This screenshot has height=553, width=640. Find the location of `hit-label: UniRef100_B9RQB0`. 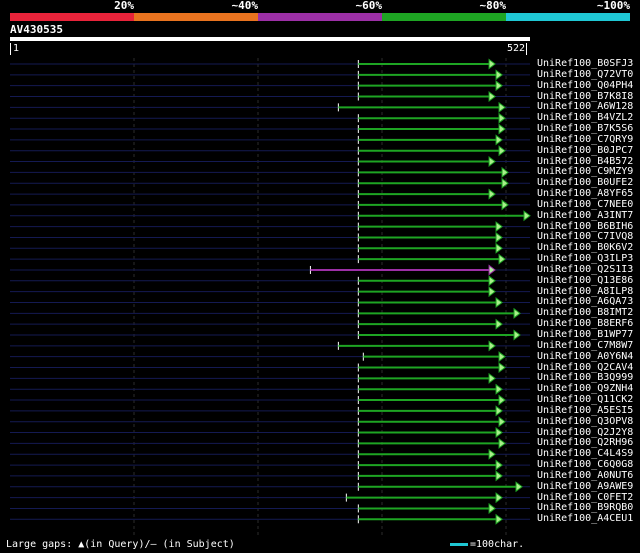

hit-label: UniRef100_B9RQB0 is located at coordinates (585, 507).